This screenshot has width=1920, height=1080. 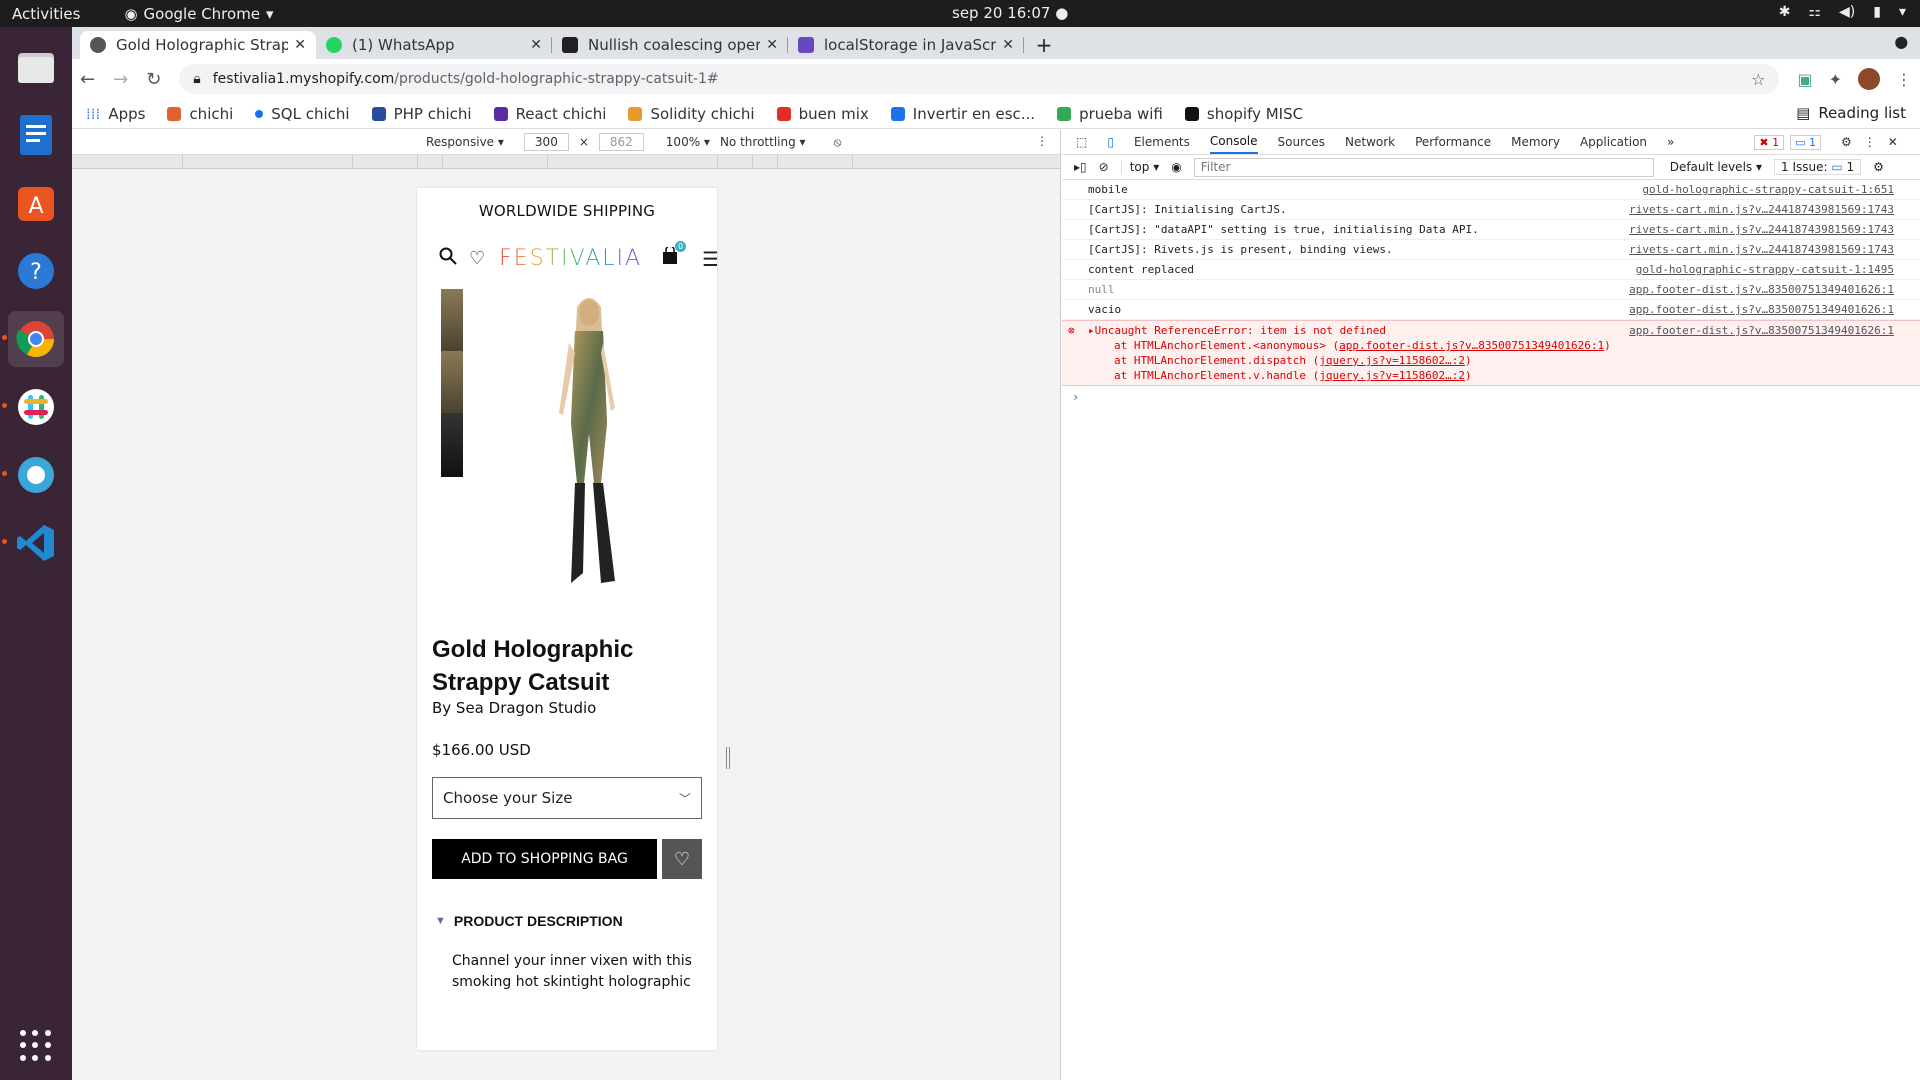 What do you see at coordinates (1010, 13) in the screenshot?
I see `clock: sep 20 16:07 ●` at bounding box center [1010, 13].